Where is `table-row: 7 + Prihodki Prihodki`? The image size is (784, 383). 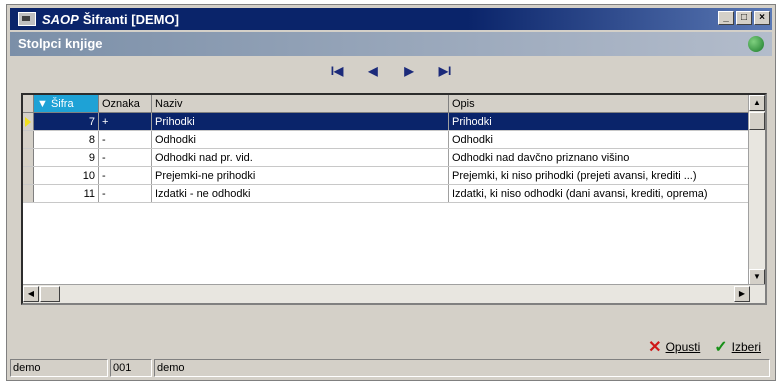 table-row: 7 + Prihodki Prihodki is located at coordinates (389, 121).